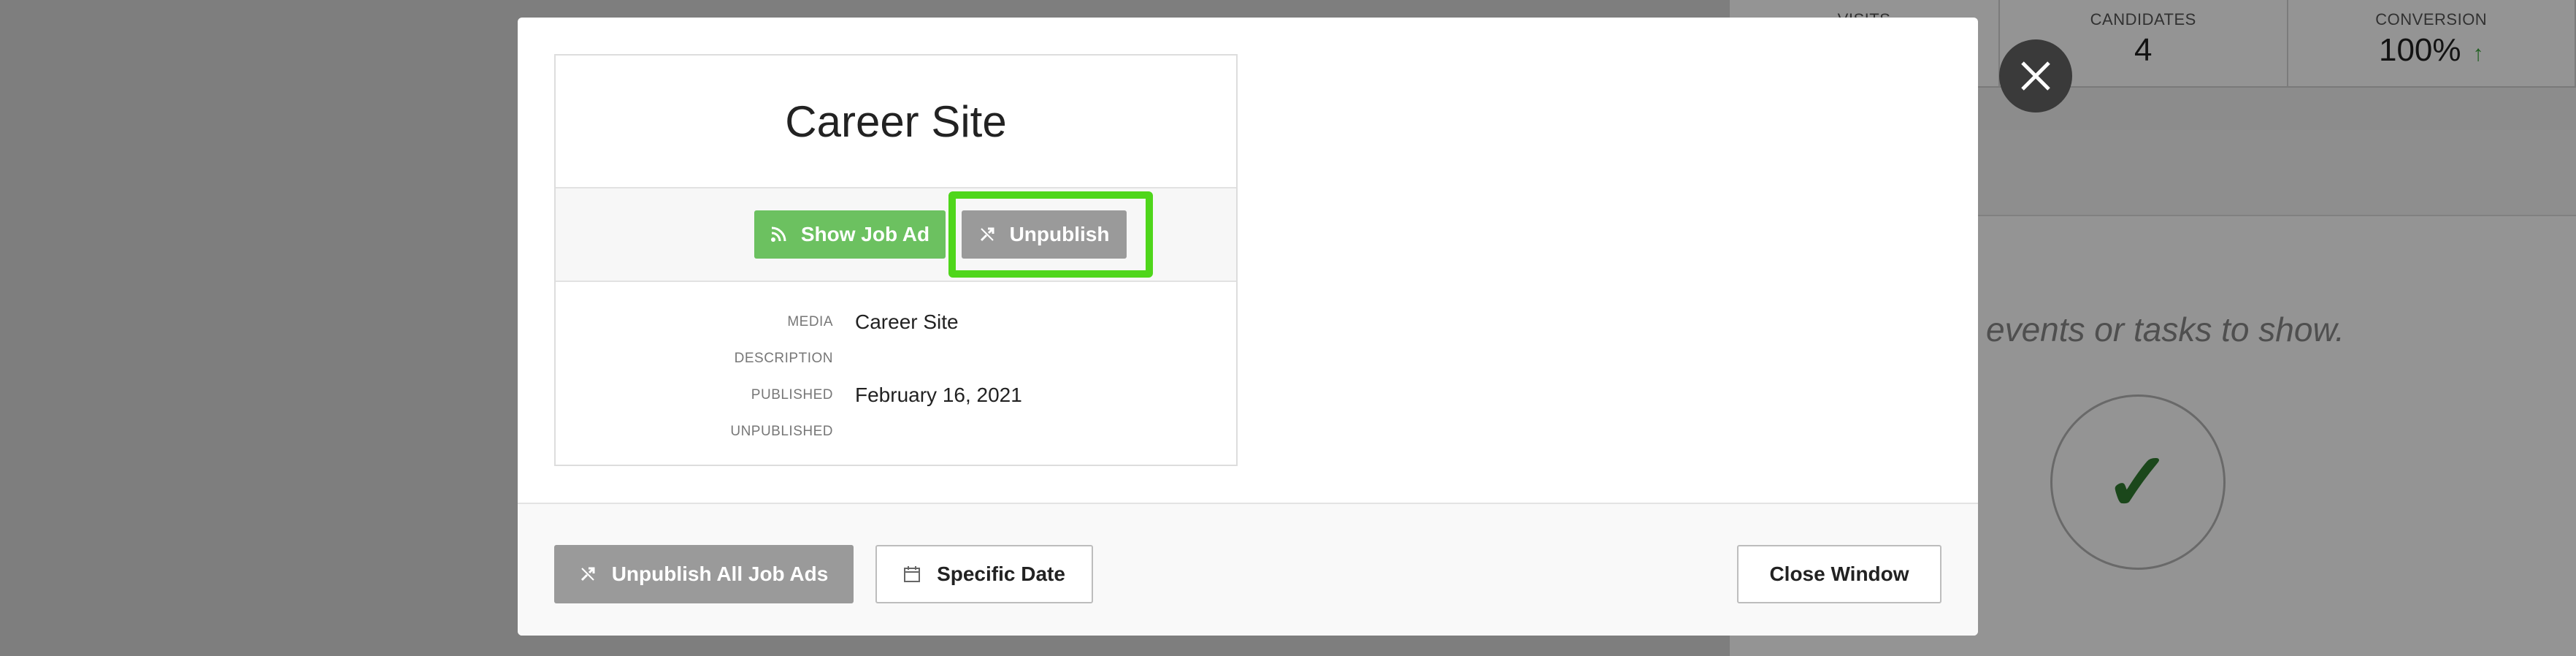 This screenshot has height=656, width=2576. What do you see at coordinates (896, 431) in the screenshot?
I see `detail-row-unpublished: UNPUBLISHED` at bounding box center [896, 431].